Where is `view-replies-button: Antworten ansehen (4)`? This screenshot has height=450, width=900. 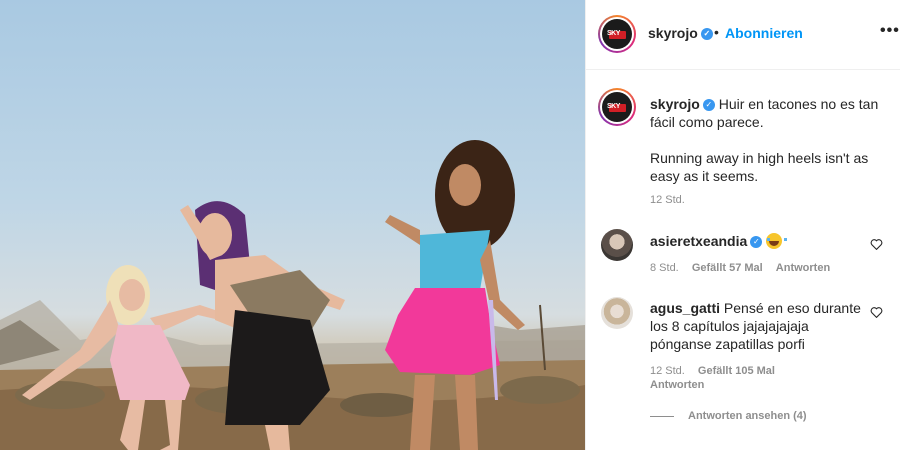
view-replies-button: Antworten ansehen (4) is located at coordinates (728, 416).